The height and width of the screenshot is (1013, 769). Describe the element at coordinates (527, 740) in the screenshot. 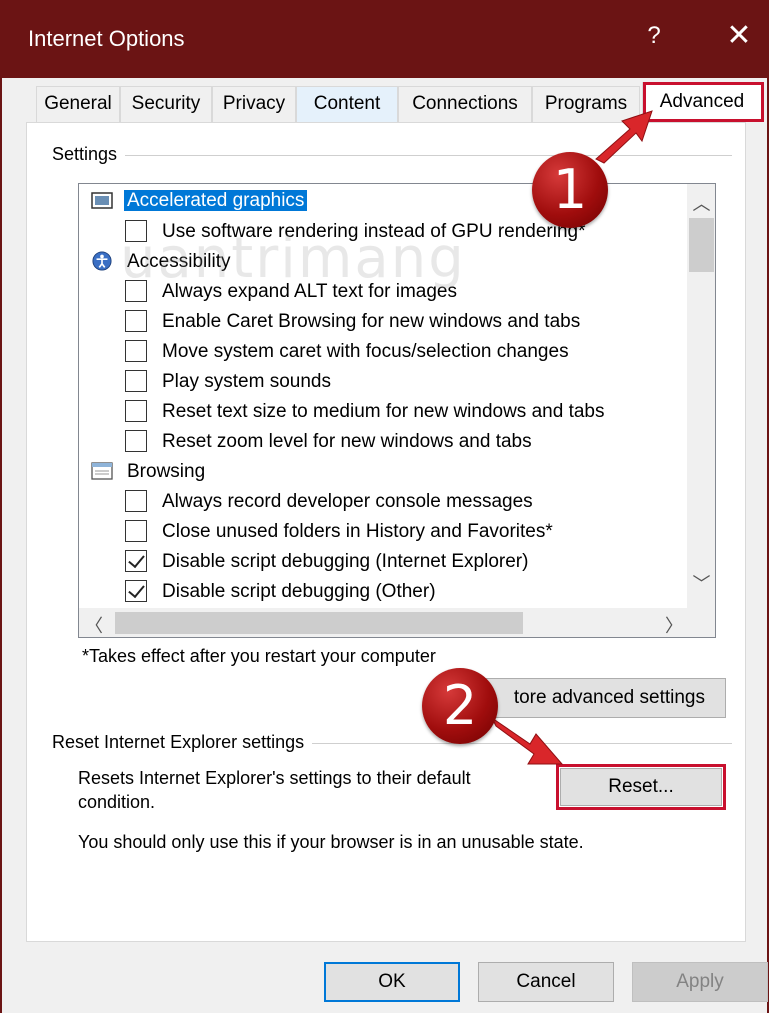

I see `arrow-to-reset-icon` at that location.